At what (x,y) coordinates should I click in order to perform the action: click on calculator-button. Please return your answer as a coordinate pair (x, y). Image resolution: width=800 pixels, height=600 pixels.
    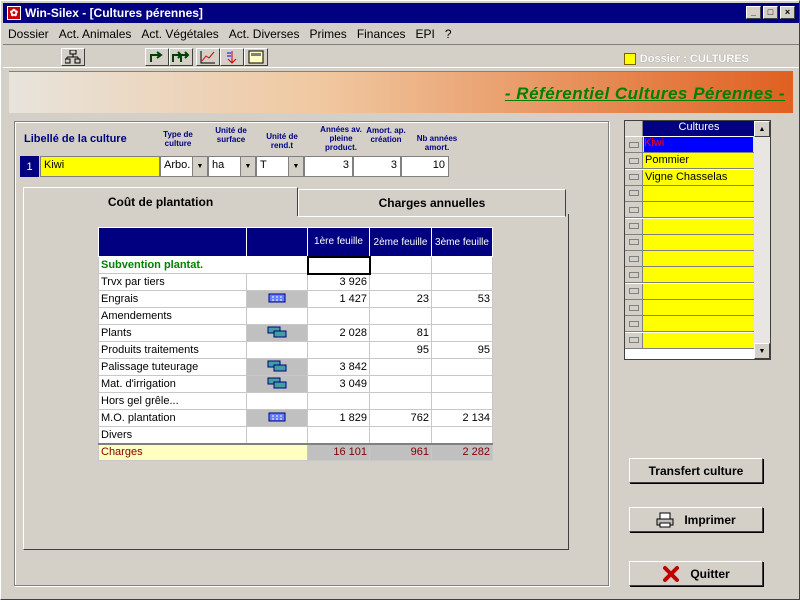
    Looking at the image, I should click on (256, 57).